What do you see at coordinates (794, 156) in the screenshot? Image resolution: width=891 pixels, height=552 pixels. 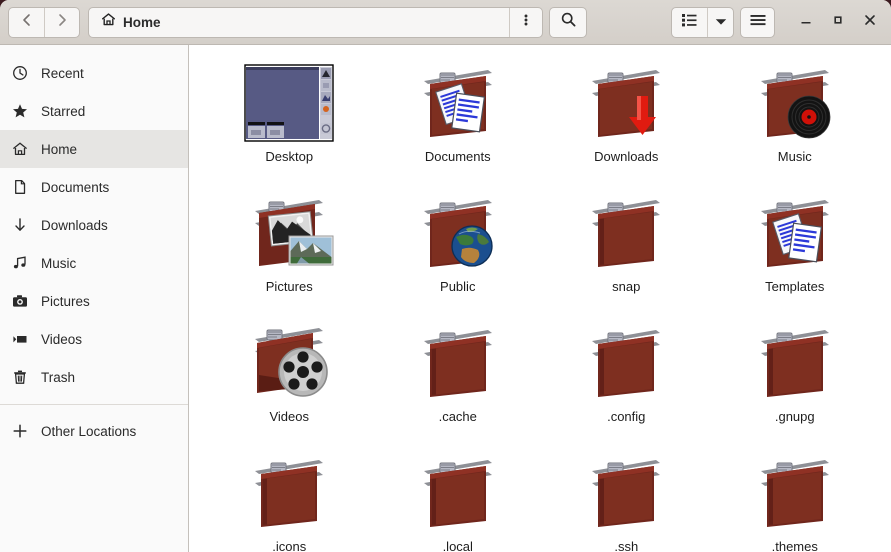 I see `file-name-label: Music` at bounding box center [794, 156].